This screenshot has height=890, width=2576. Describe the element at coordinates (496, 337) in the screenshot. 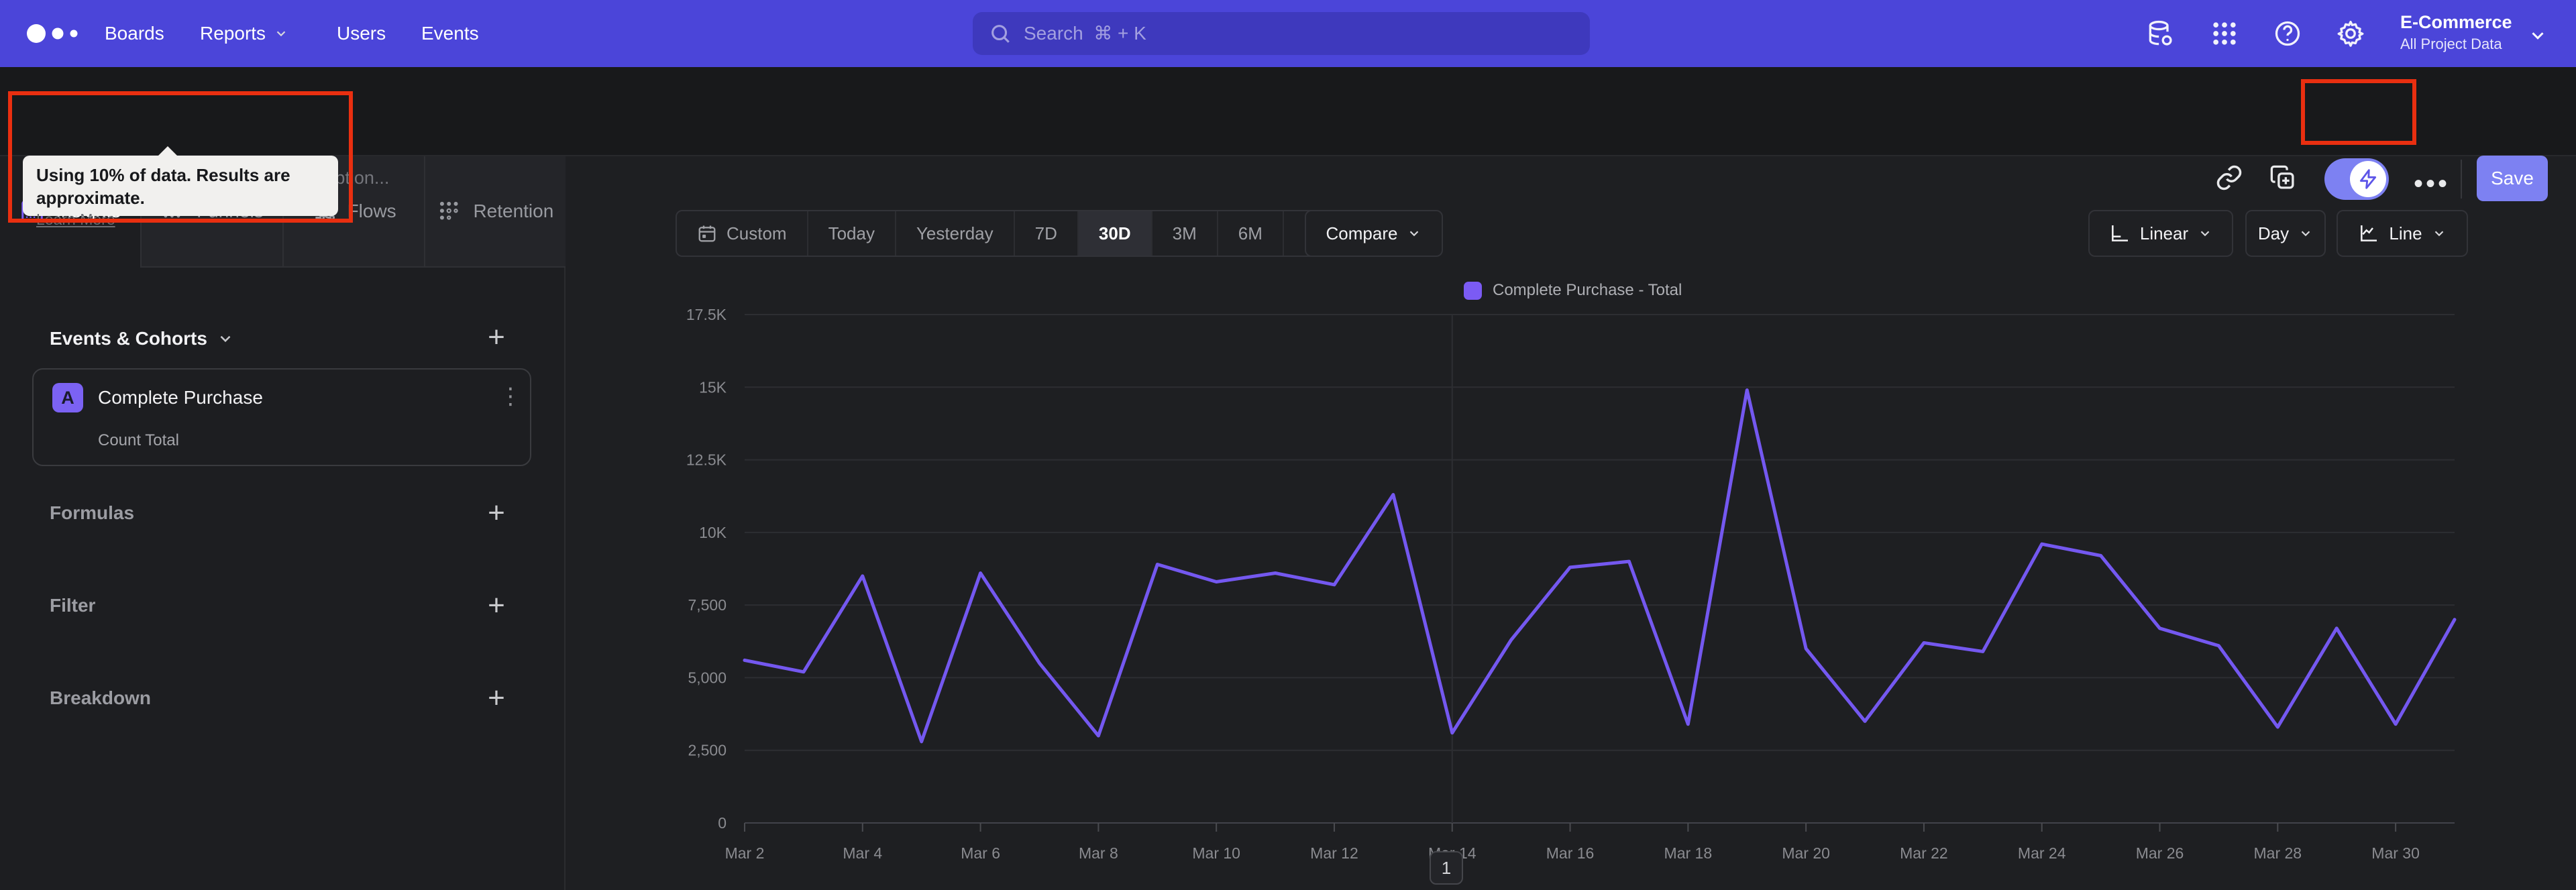

I see `add-event-button: +` at that location.